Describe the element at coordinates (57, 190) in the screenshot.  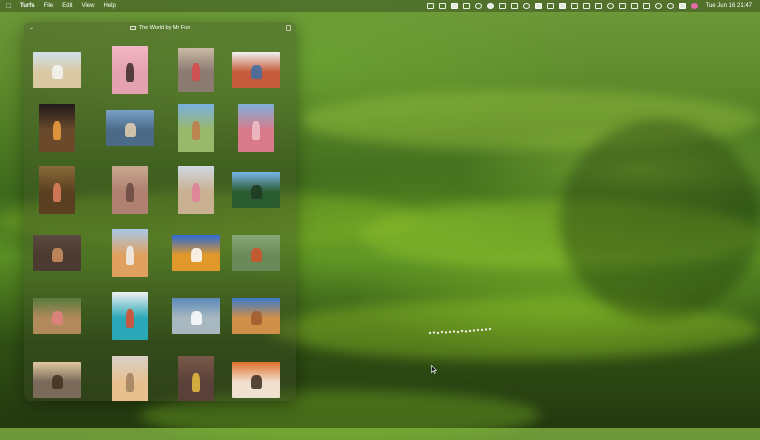
I see `thumbnail-tree-trunk` at that location.